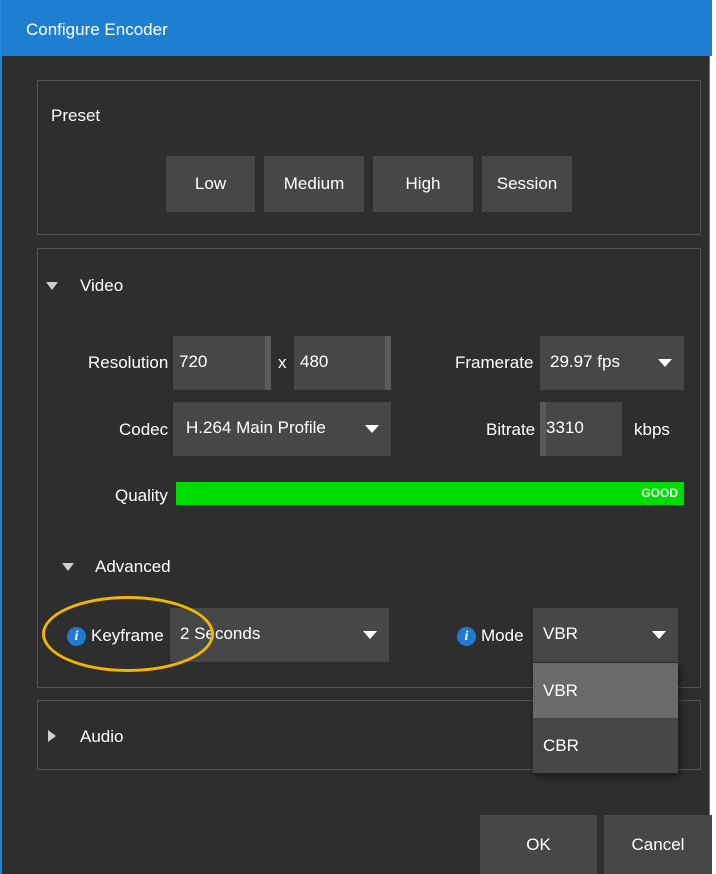 This screenshot has width=716, height=874. Describe the element at coordinates (494, 362) in the screenshot. I see `framerate-label: Framerate` at that location.